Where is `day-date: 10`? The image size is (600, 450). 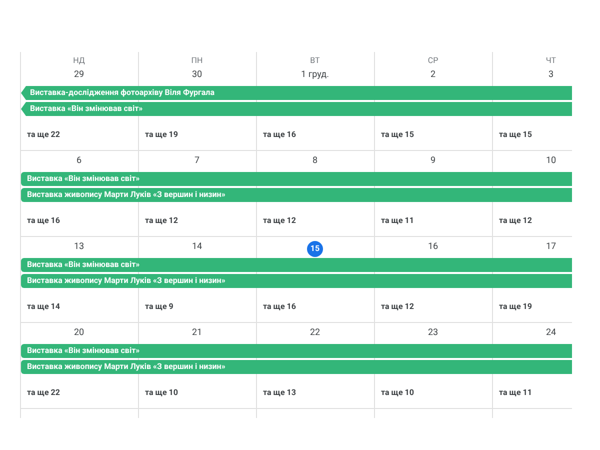
day-date: 10 is located at coordinates (551, 161).